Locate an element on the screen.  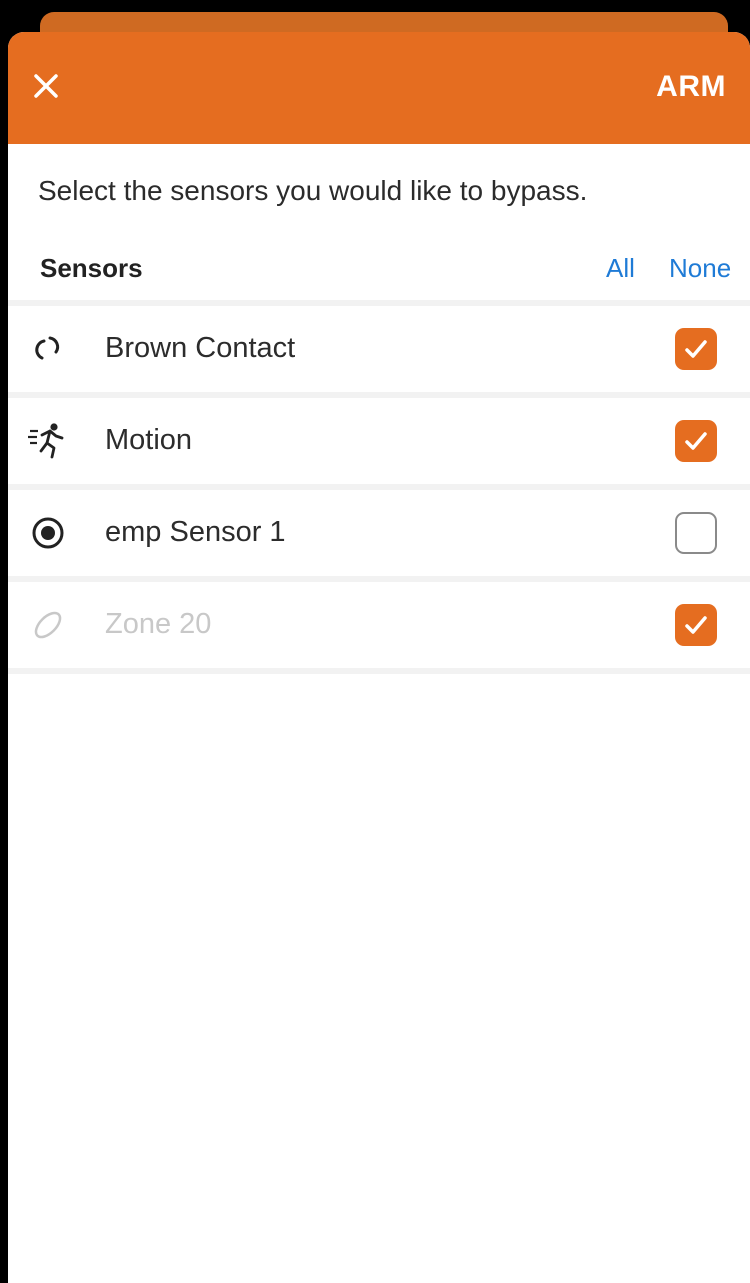
close-icon is located at coordinates (46, 86).